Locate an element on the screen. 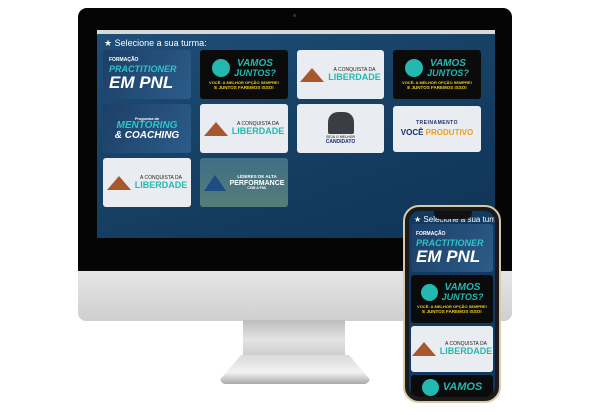 The image size is (590, 415). people-icon is located at coordinates (340, 123).